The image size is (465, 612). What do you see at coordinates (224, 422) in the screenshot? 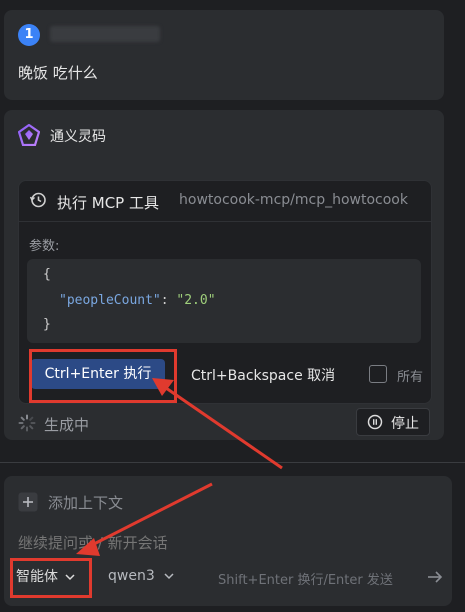
I see `generating-status-row: 生成中 停止` at bounding box center [224, 422].